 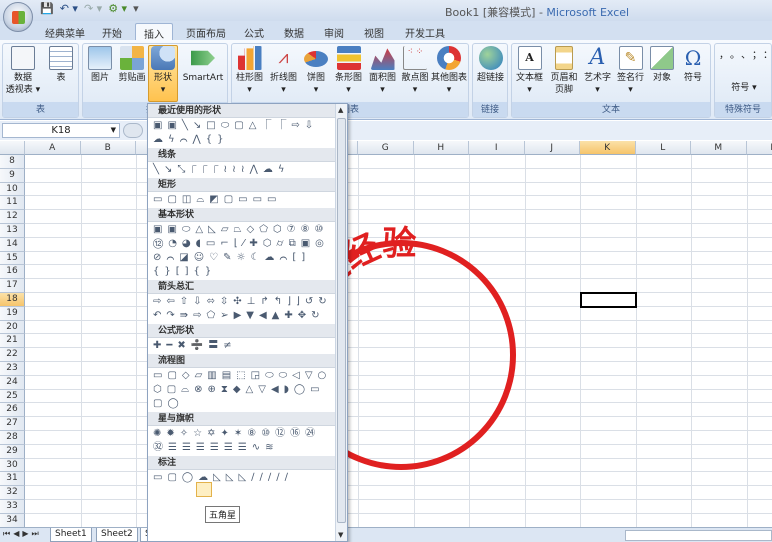 What do you see at coordinates (316, 71) in the screenshot?
I see `pie-chart-button: 饼图 ▾` at bounding box center [316, 71].